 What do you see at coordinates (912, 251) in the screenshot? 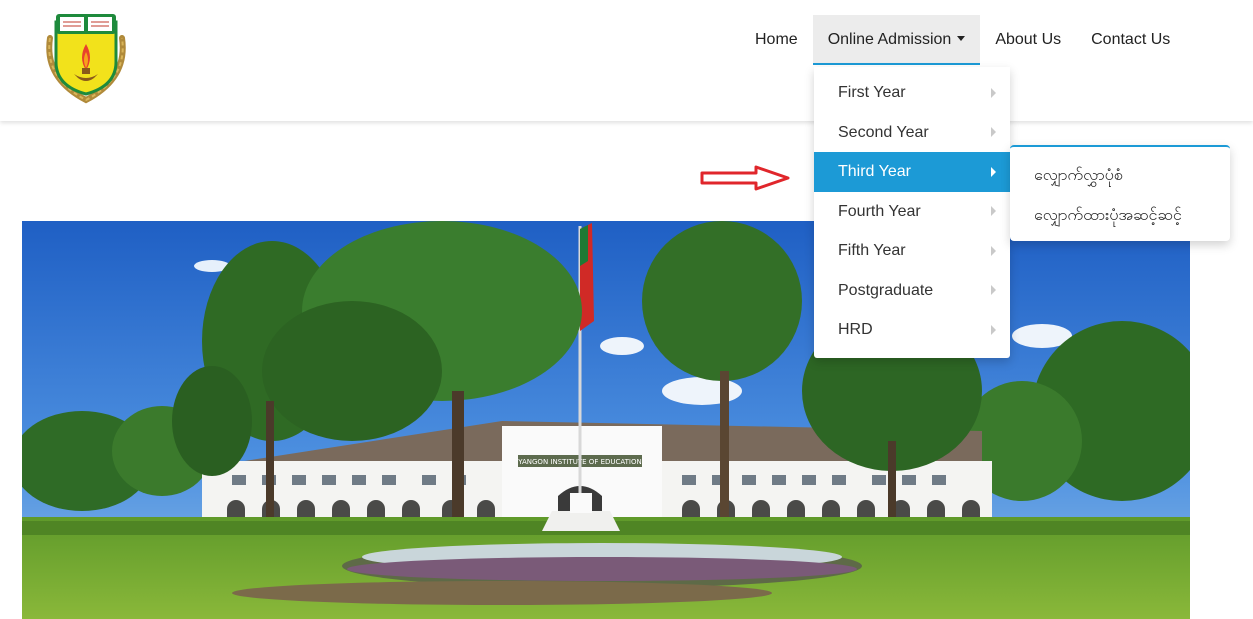
I see `menu-item-fifth-year: Fifth Year` at bounding box center [912, 251].